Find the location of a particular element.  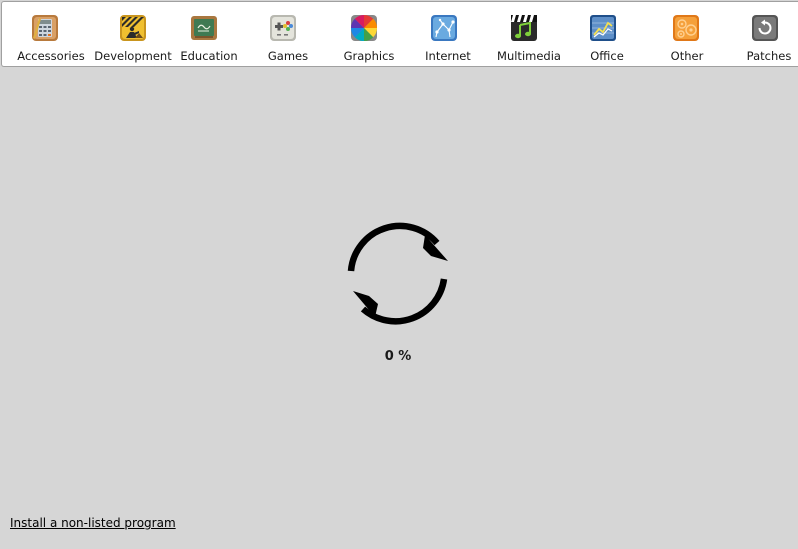

category-label: Office is located at coordinates (607, 56).